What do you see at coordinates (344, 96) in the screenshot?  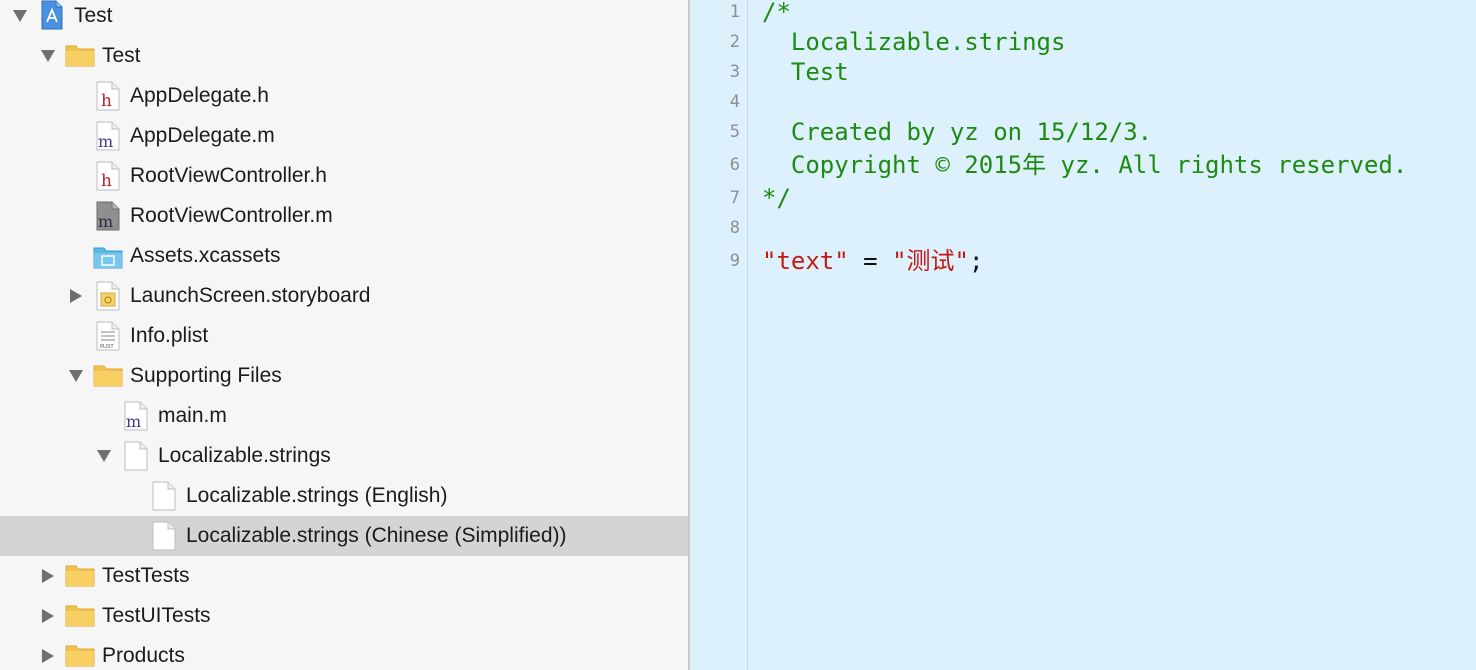 I see `nav-item-appdelegate-h: h AppDelegate.h` at bounding box center [344, 96].